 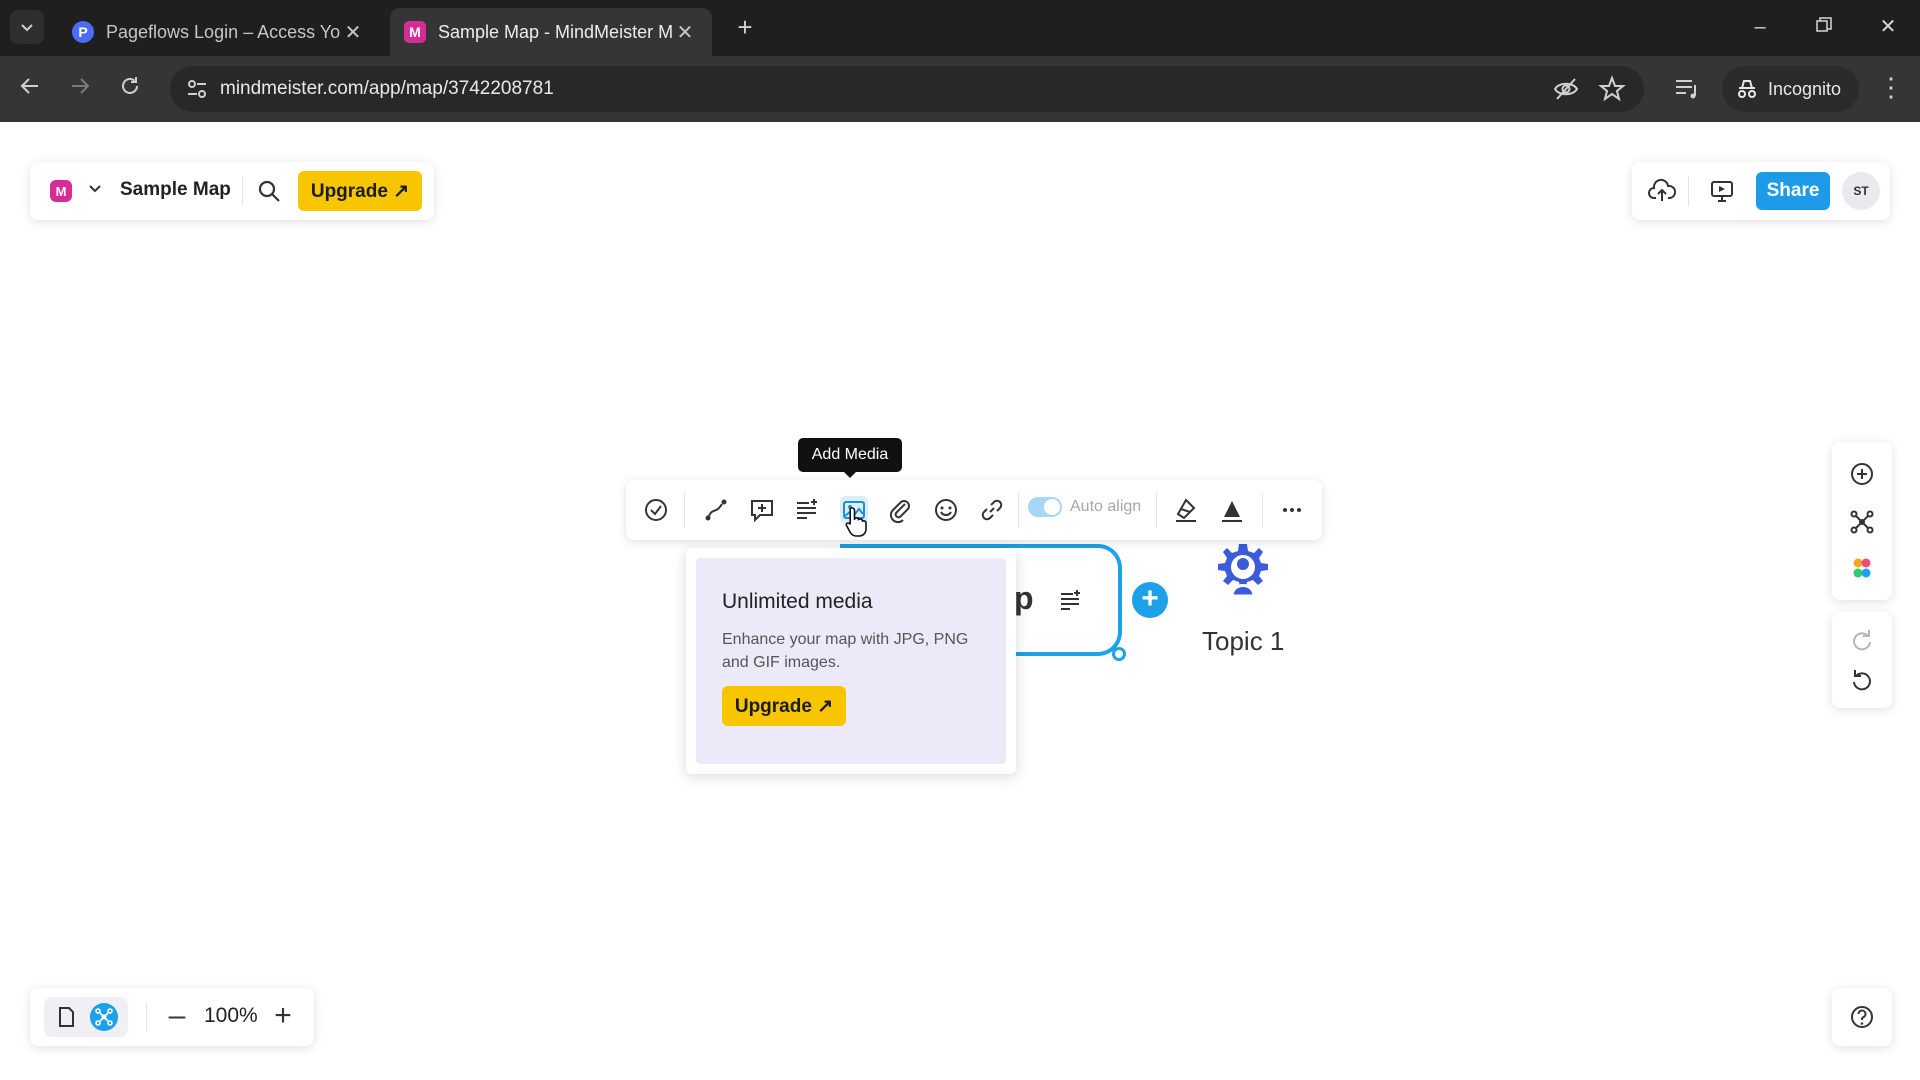 I want to click on tab-sample-map: M Sample Map - MindMeister Mi ✕, so click(x=551, y=32).